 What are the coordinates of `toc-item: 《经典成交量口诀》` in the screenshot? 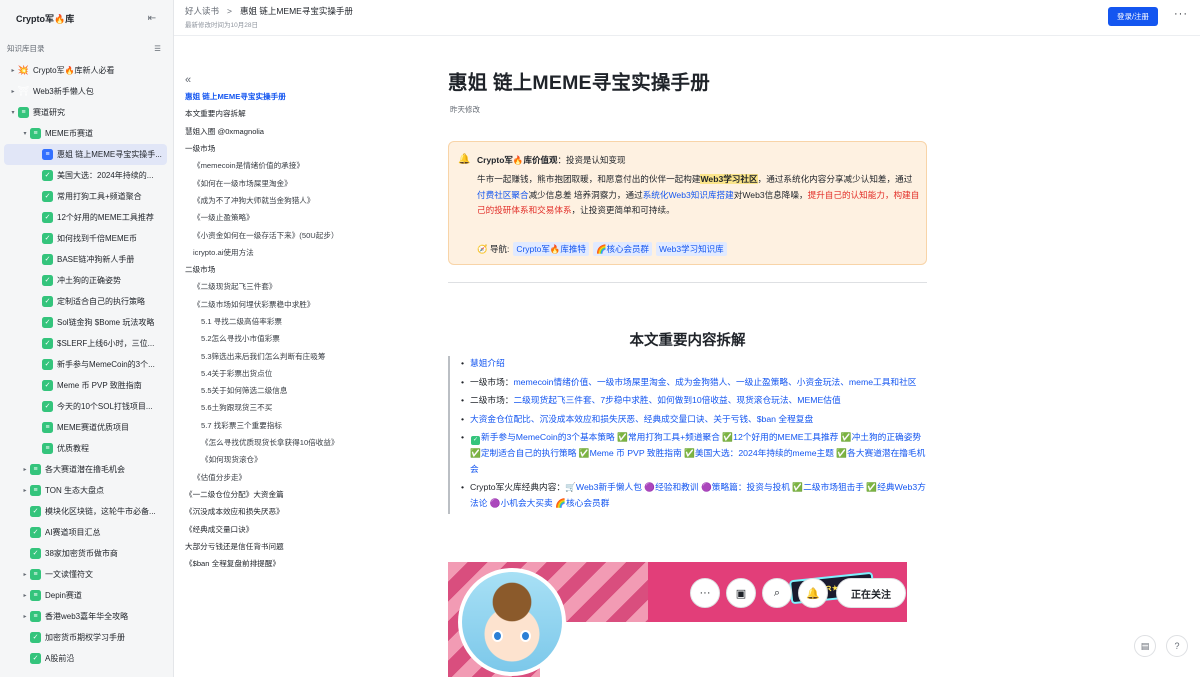 It's located at (277, 528).